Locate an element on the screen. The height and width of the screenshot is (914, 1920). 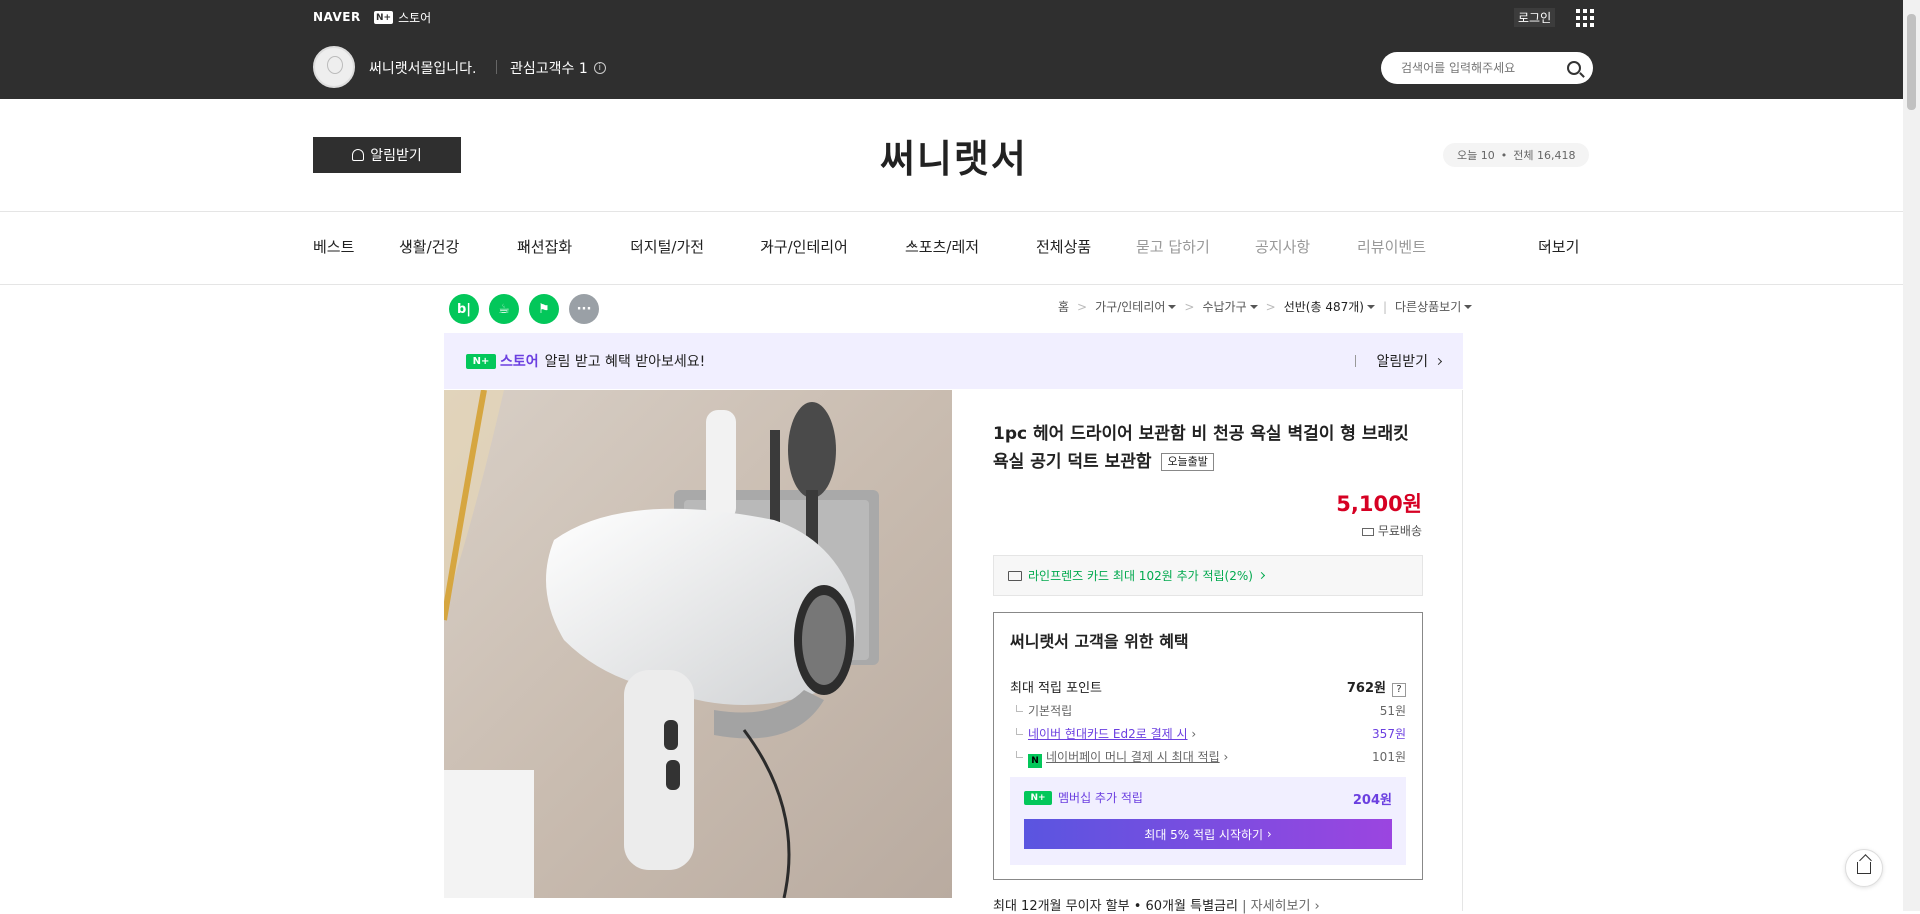
alarm-subscribe-button: 알림받기 is located at coordinates (387, 155).